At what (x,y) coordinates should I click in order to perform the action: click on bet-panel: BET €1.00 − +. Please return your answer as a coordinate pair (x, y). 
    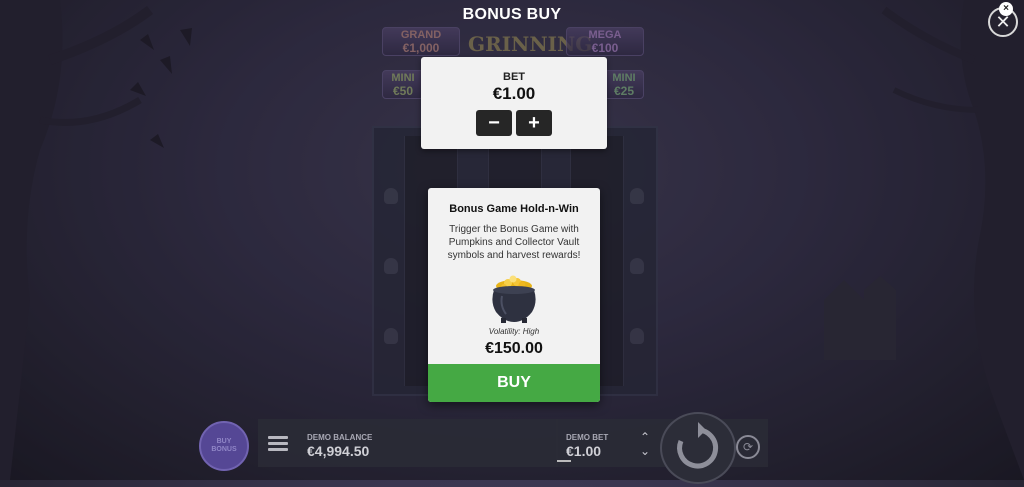
    Looking at the image, I should click on (514, 103).